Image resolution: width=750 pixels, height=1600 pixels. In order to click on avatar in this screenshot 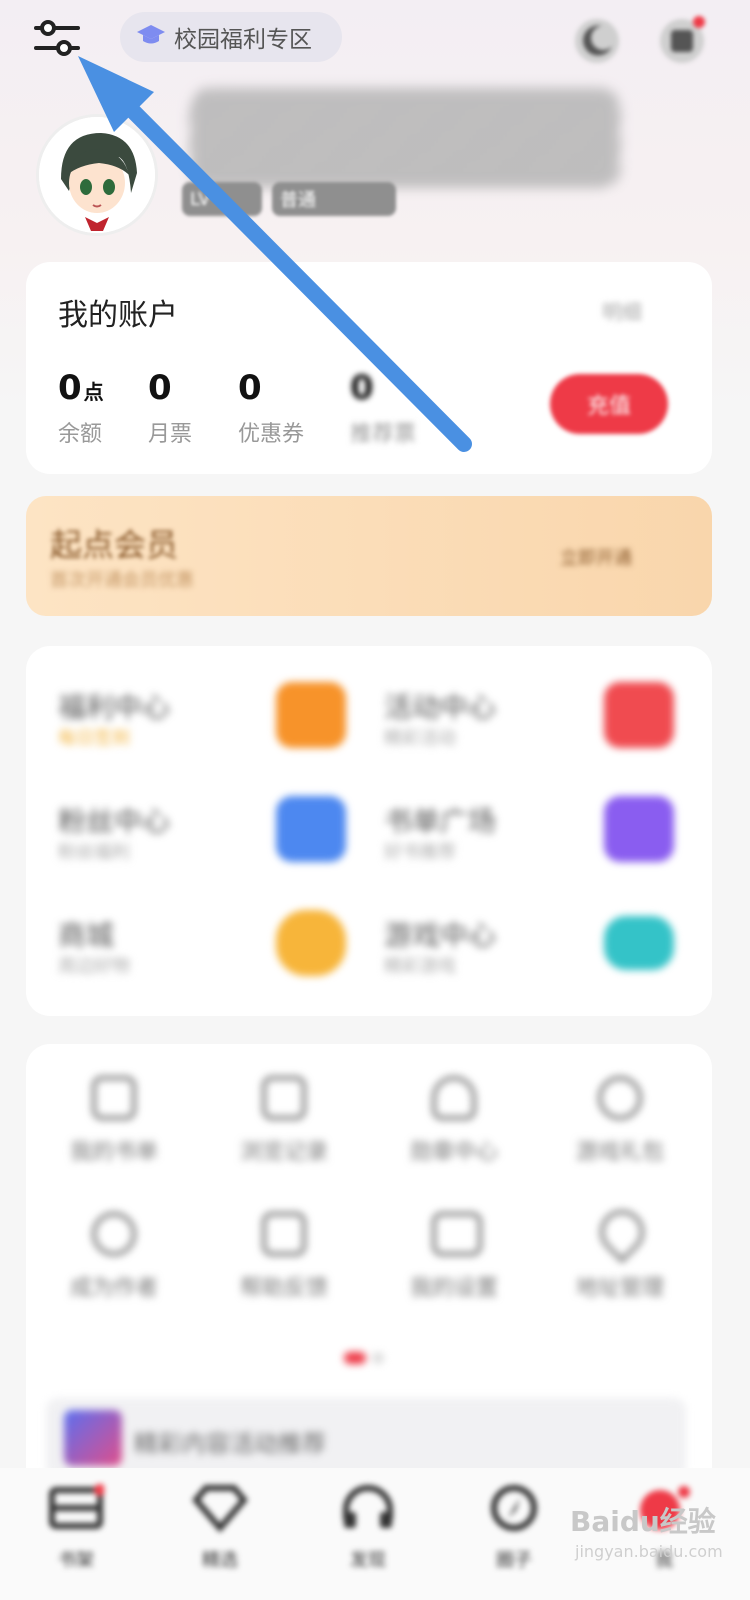, I will do `click(97, 175)`.